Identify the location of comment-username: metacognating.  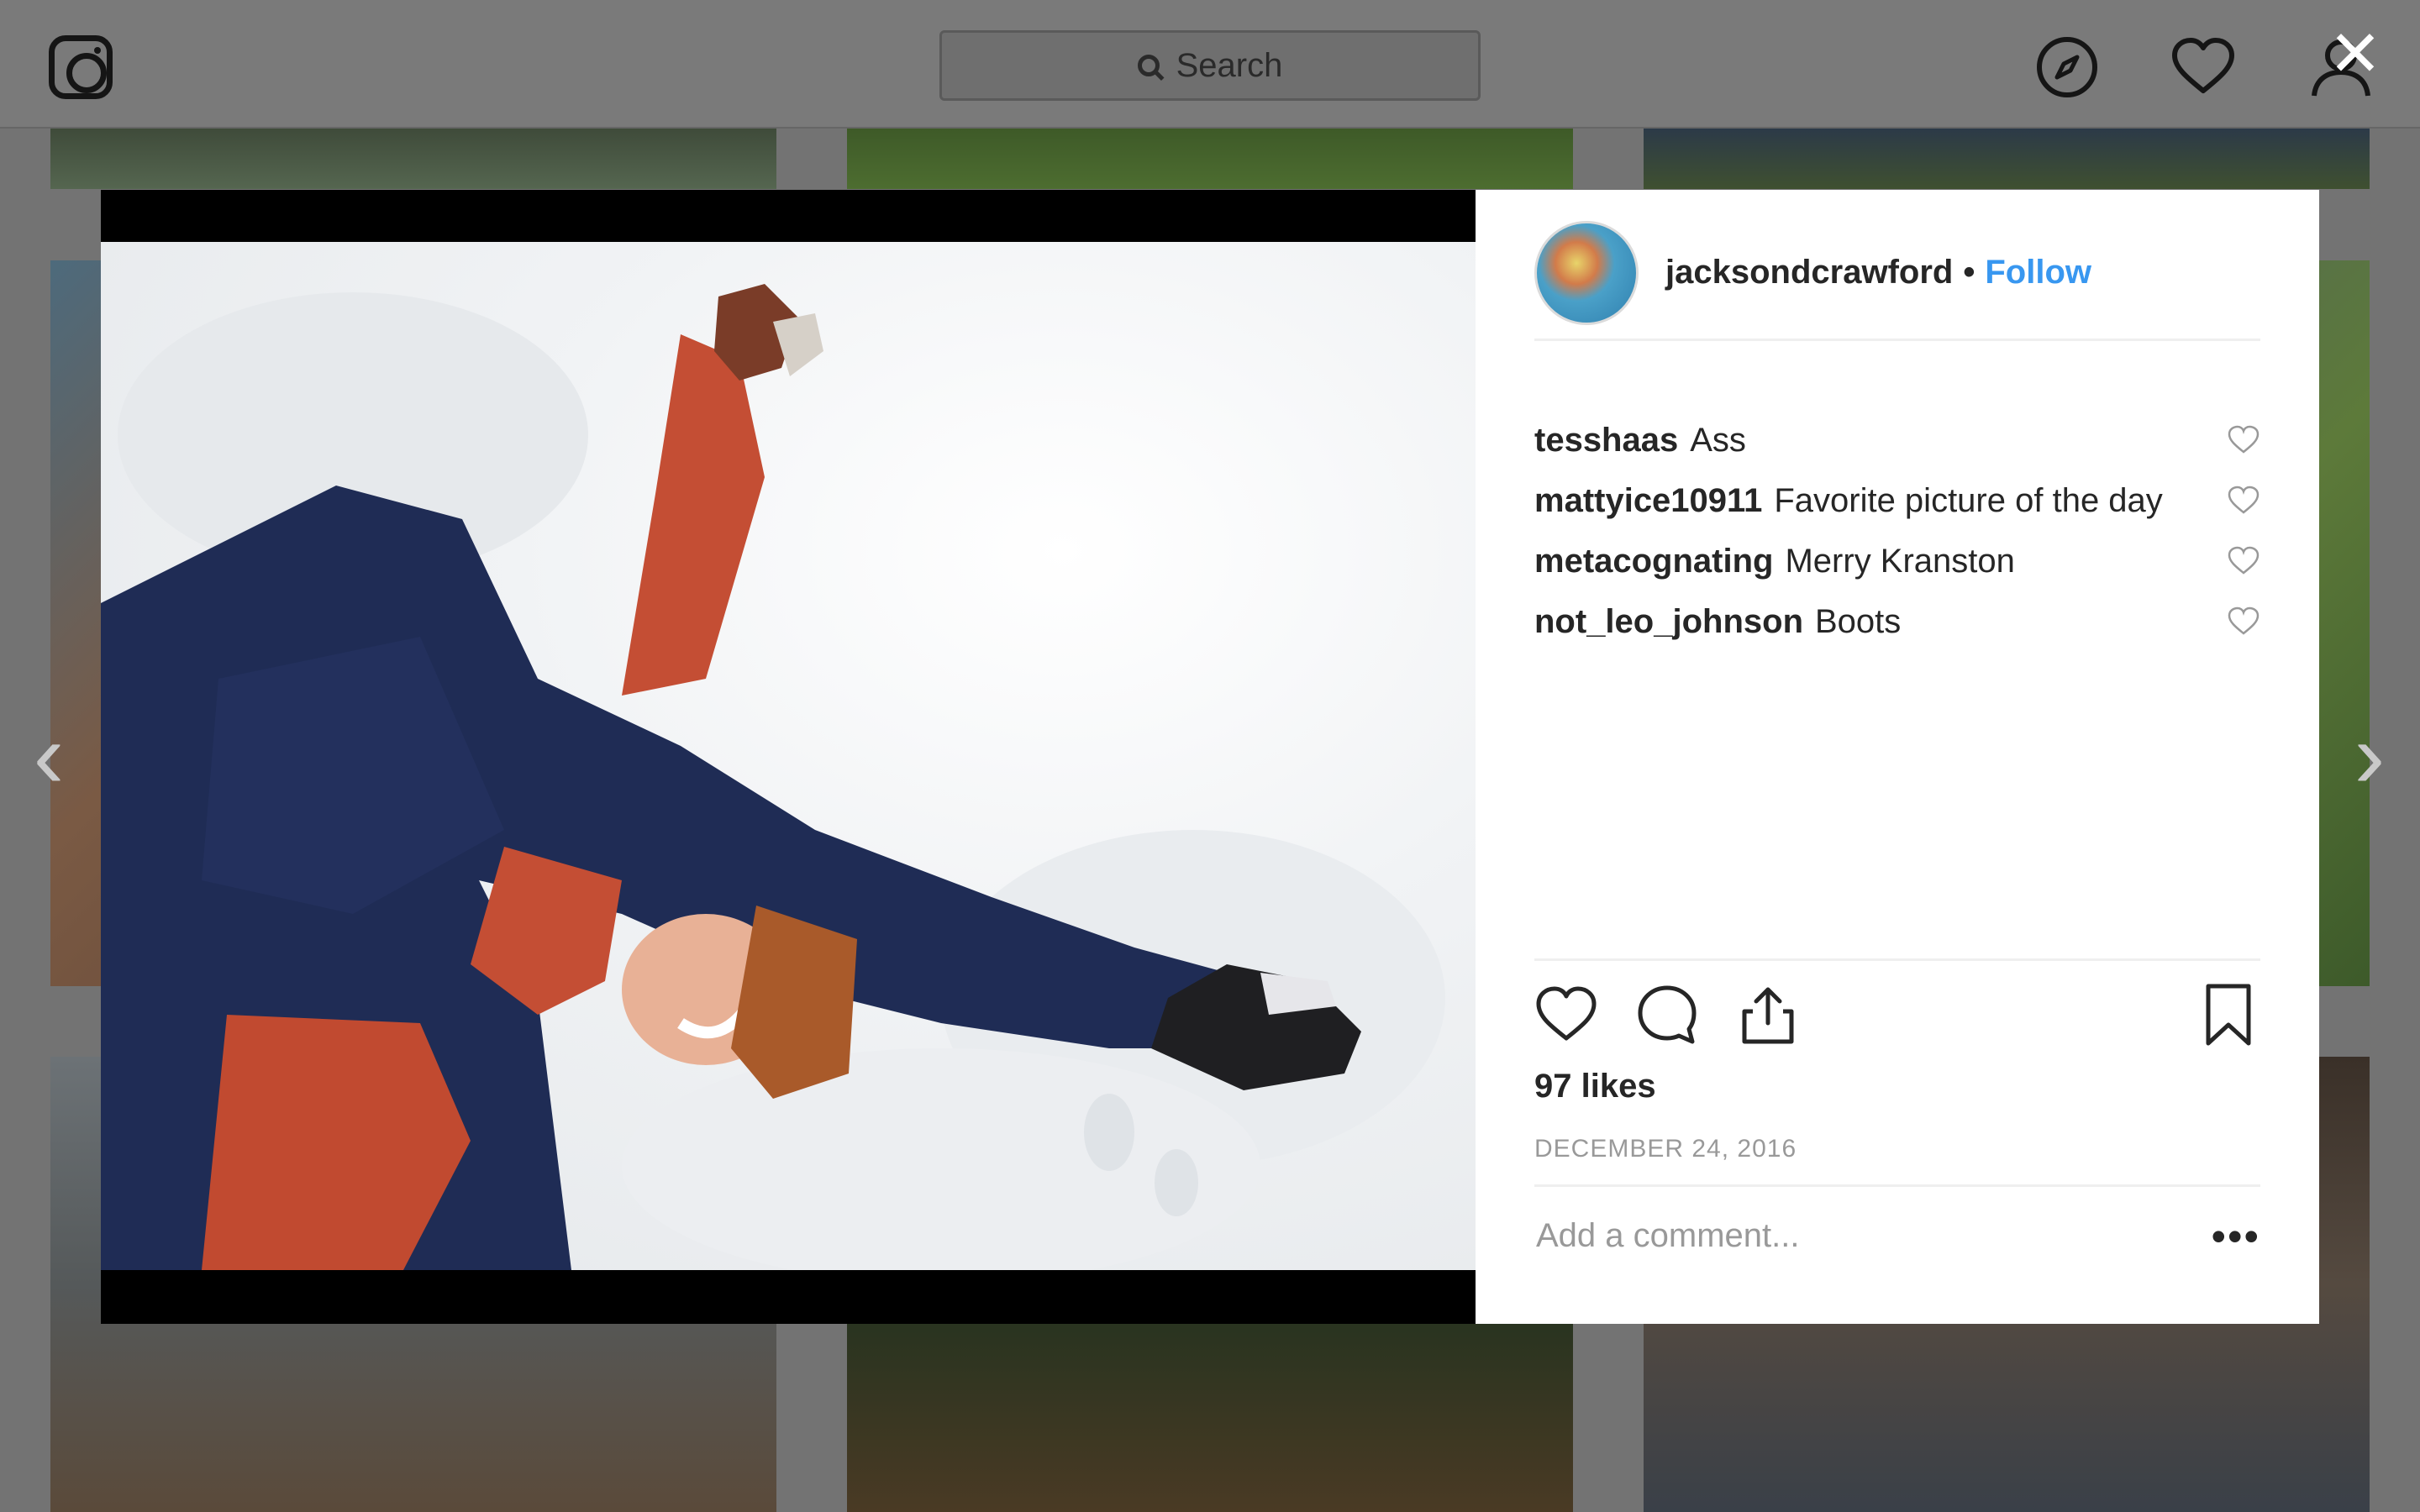
(1653, 561).